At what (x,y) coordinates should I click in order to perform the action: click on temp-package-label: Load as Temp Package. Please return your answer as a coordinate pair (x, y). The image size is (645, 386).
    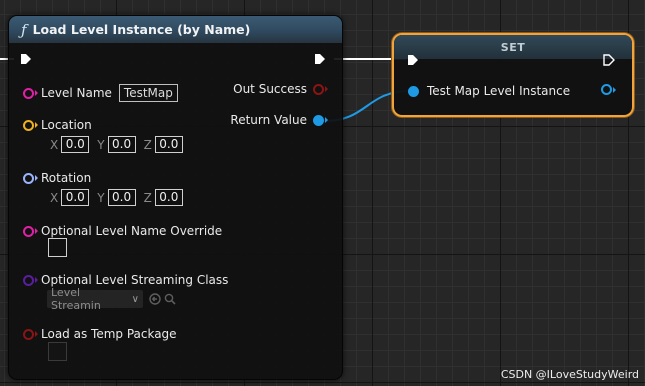
    Looking at the image, I should click on (109, 334).